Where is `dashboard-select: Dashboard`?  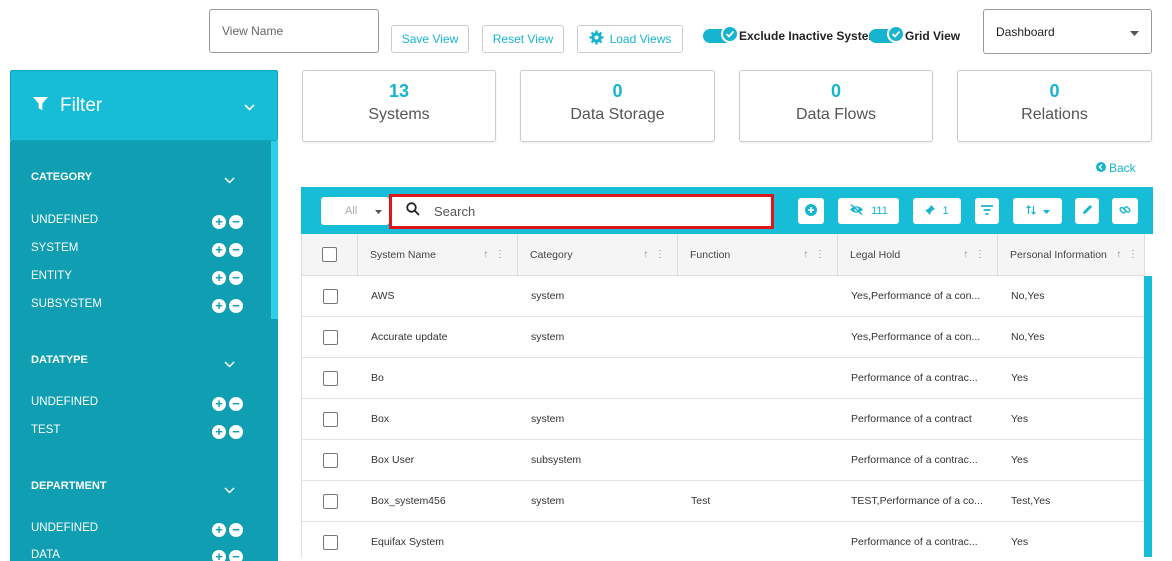
dashboard-select: Dashboard is located at coordinates (1067, 31).